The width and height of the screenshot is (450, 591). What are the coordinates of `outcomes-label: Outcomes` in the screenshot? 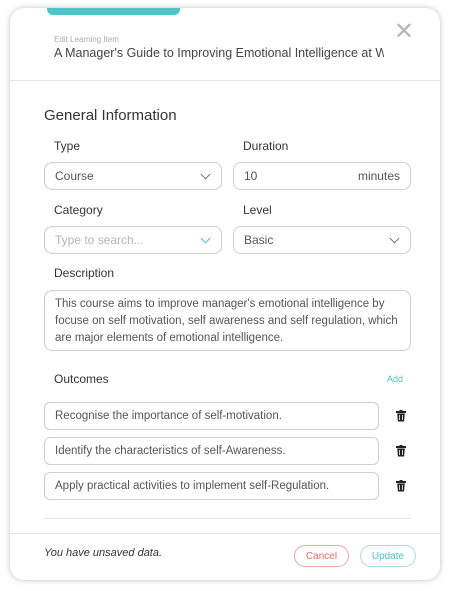 It's located at (81, 379).